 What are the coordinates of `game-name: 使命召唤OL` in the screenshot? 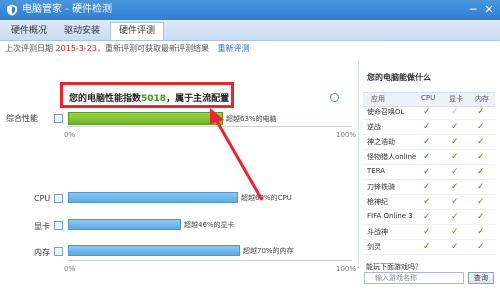 It's located at (386, 112).